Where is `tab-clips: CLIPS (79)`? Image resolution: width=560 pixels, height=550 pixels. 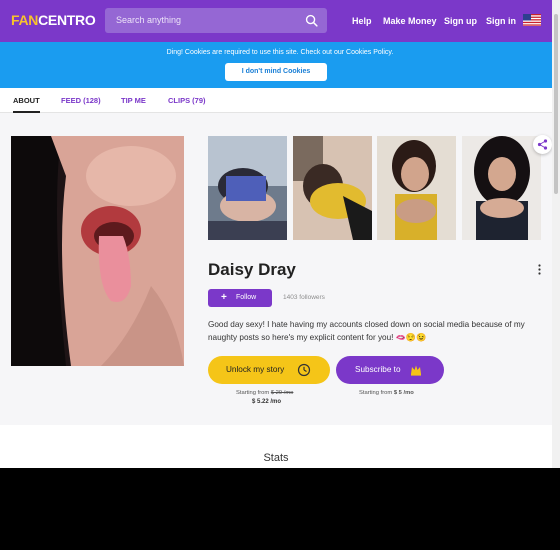 tab-clips: CLIPS (79) is located at coordinates (187, 100).